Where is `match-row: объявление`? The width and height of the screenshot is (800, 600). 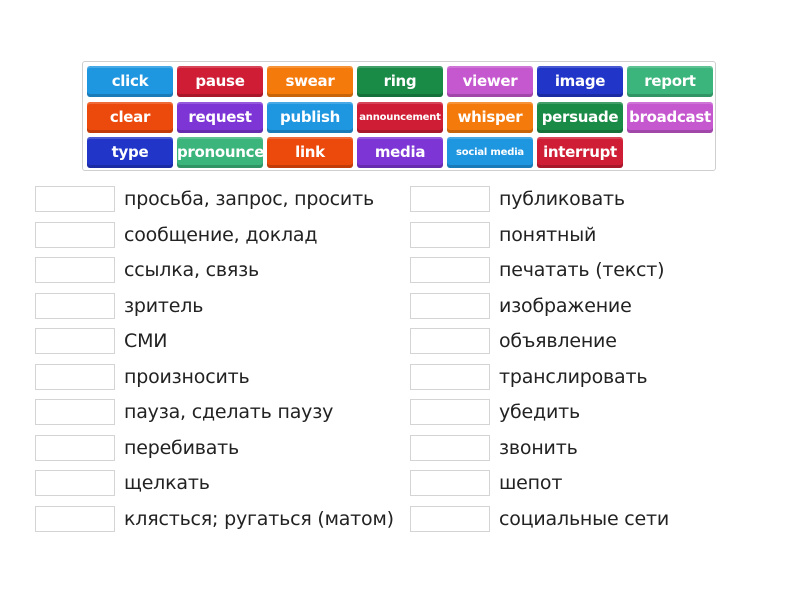 match-row: объявление is located at coordinates (513, 341).